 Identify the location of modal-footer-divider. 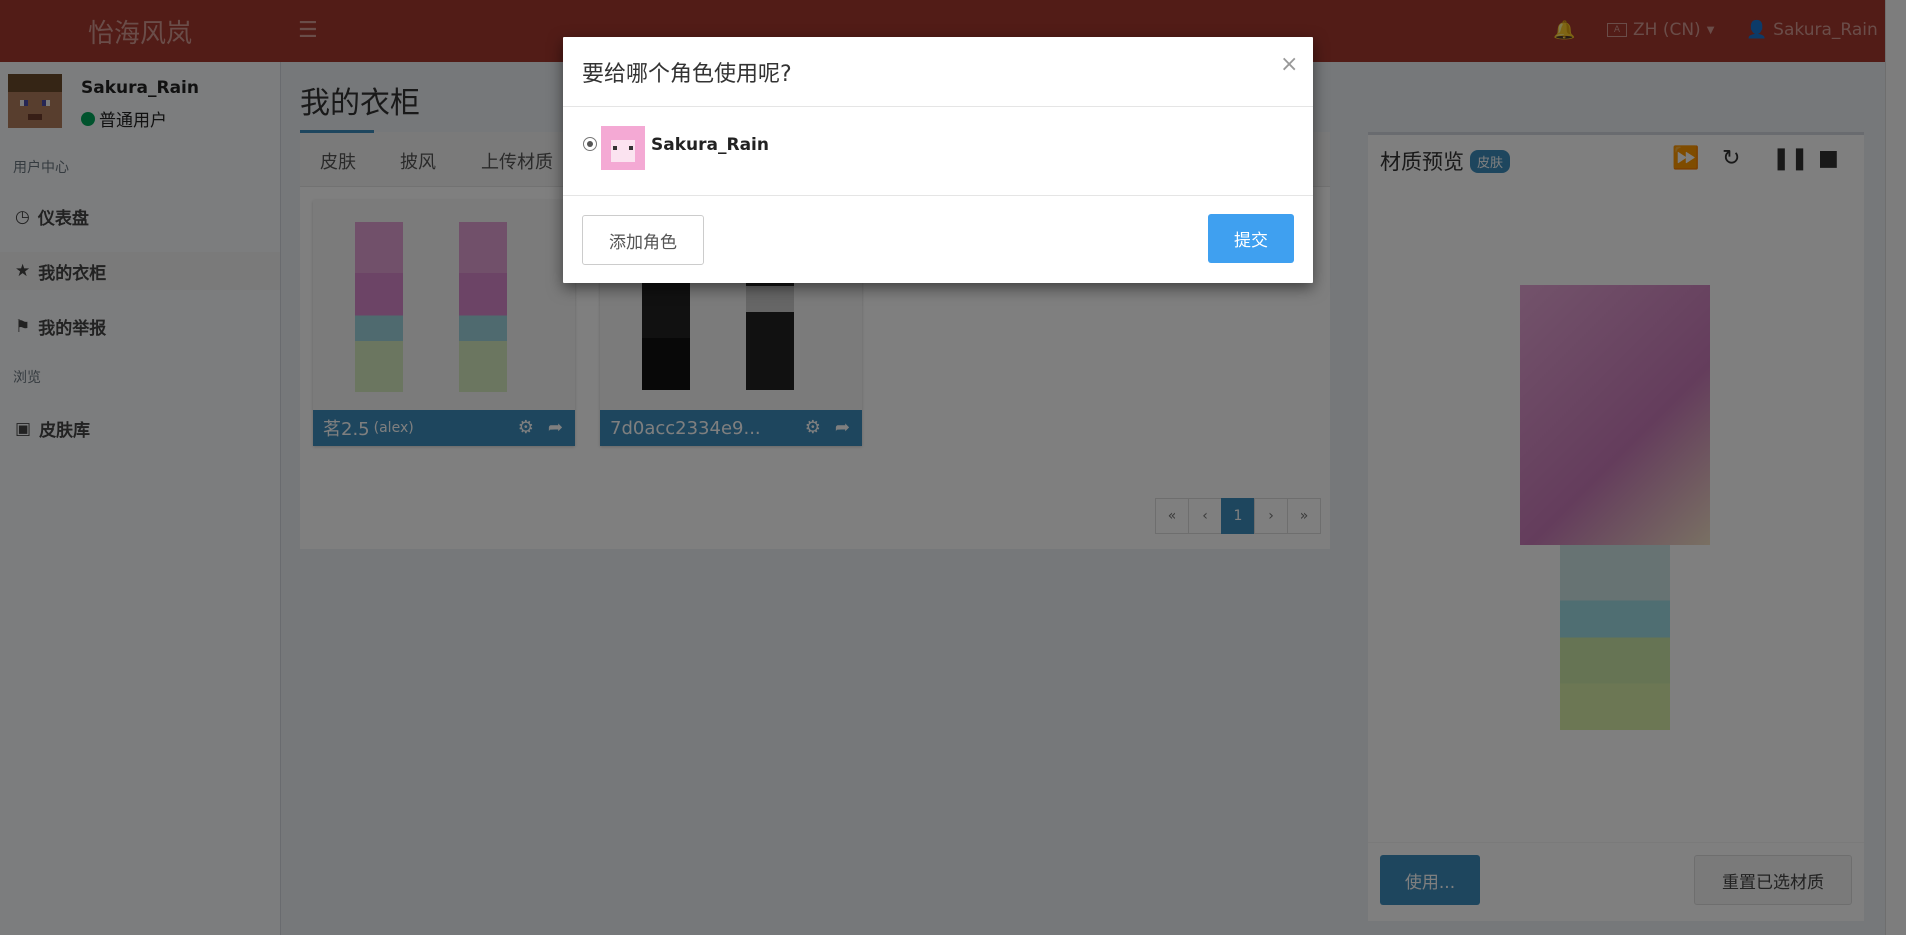
(938, 195).